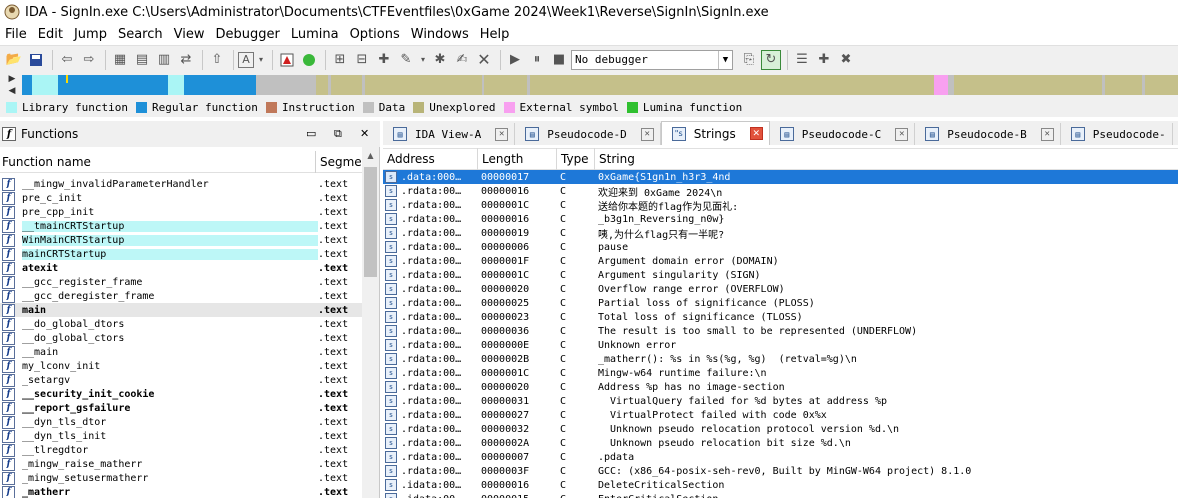  I want to click on function-row: f __tlregdtor .text, so click(181, 450).